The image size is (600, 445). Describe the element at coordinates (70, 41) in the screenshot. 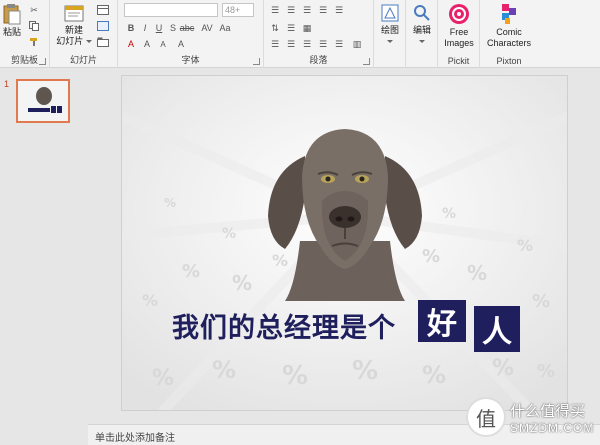

I see `new-slide-label-2: 幻灯片` at that location.